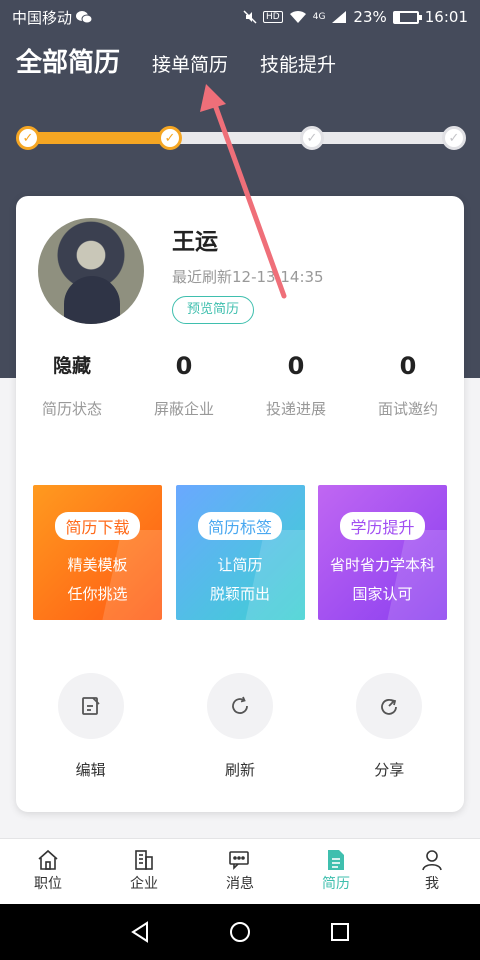  I want to click on edit-button: 编辑, so click(91, 726).